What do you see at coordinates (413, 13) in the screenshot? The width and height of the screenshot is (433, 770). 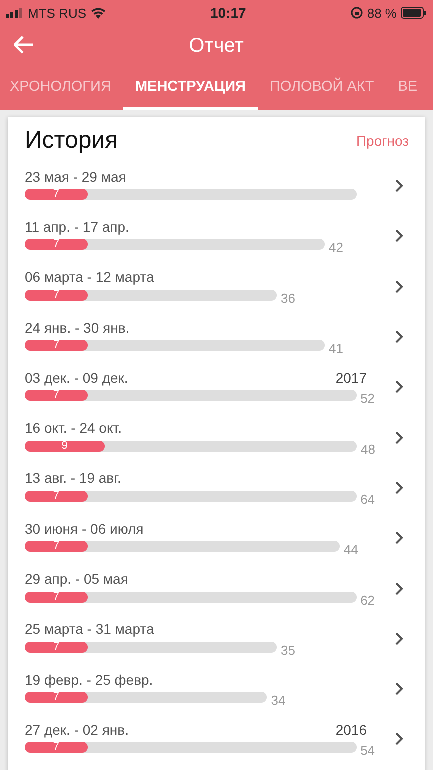 I see `battery-icon` at bounding box center [413, 13].